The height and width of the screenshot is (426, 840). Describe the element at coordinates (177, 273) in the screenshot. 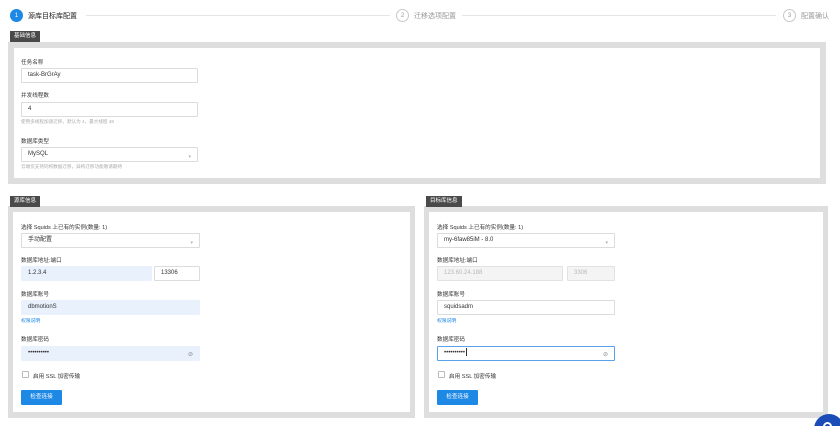

I see `source-port-input: 13306` at that location.